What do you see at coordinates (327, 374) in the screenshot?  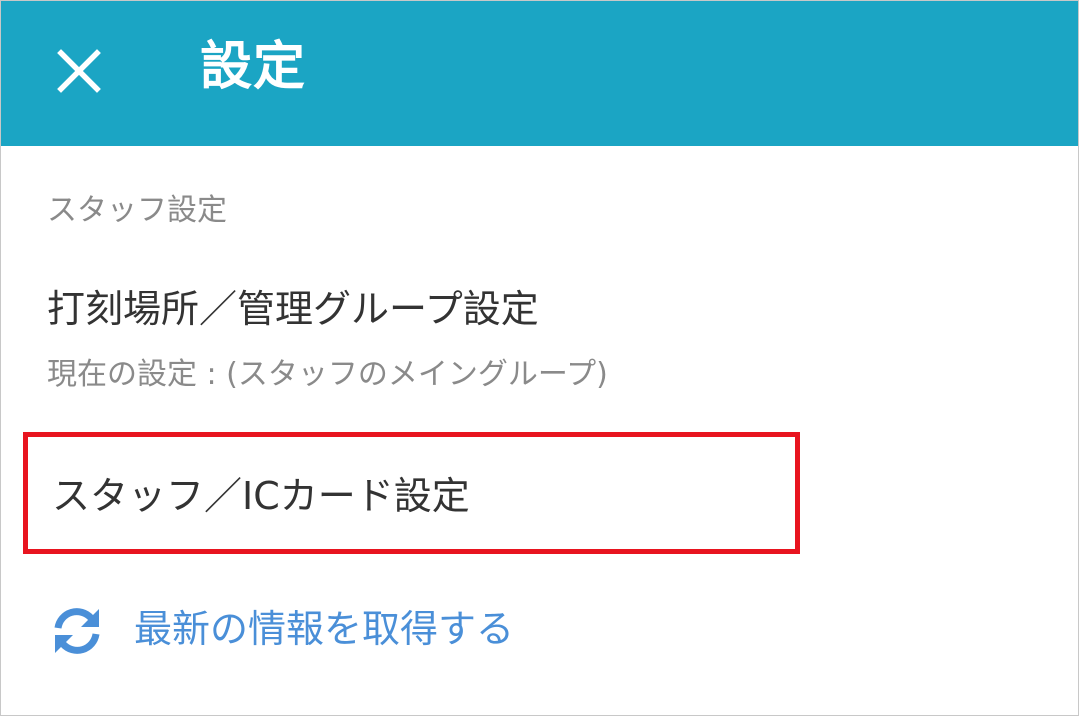 I see `menu-item-current-setting: 現在の設定 : (スタッフのメイングループ)` at bounding box center [327, 374].